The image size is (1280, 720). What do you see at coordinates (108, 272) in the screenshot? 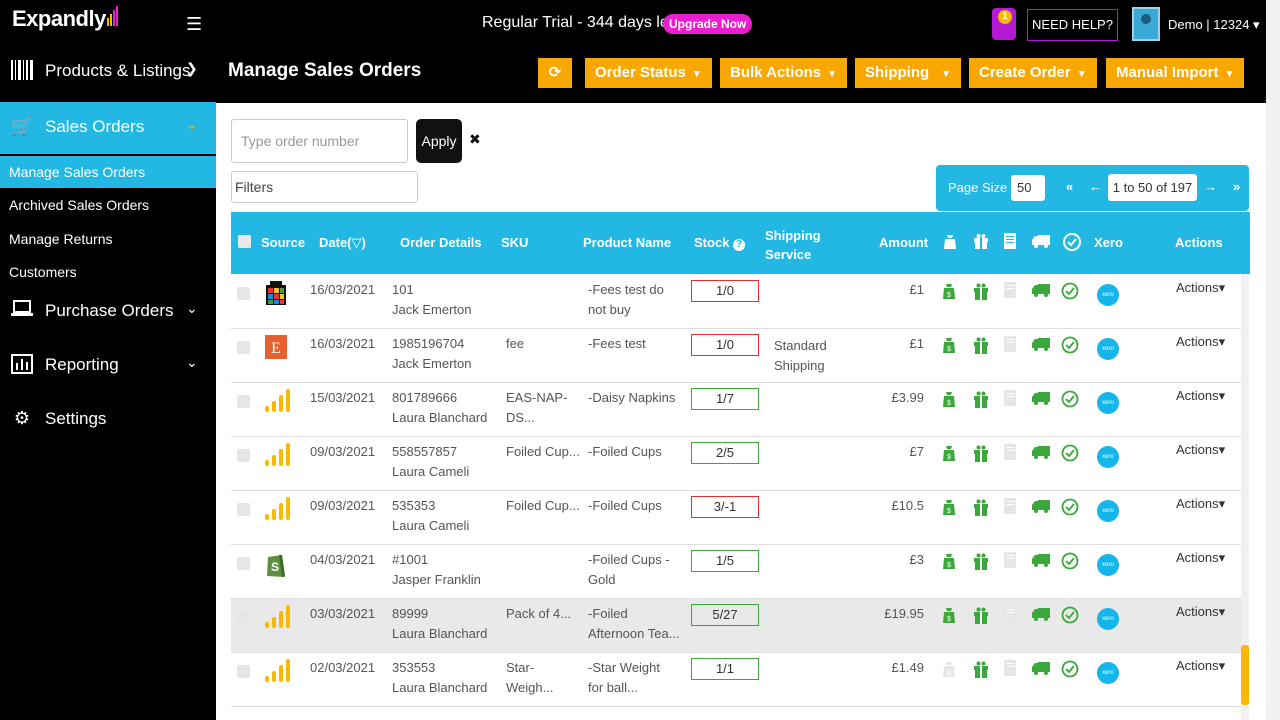
I see `sidebar-subitem-customers: Customers` at bounding box center [108, 272].